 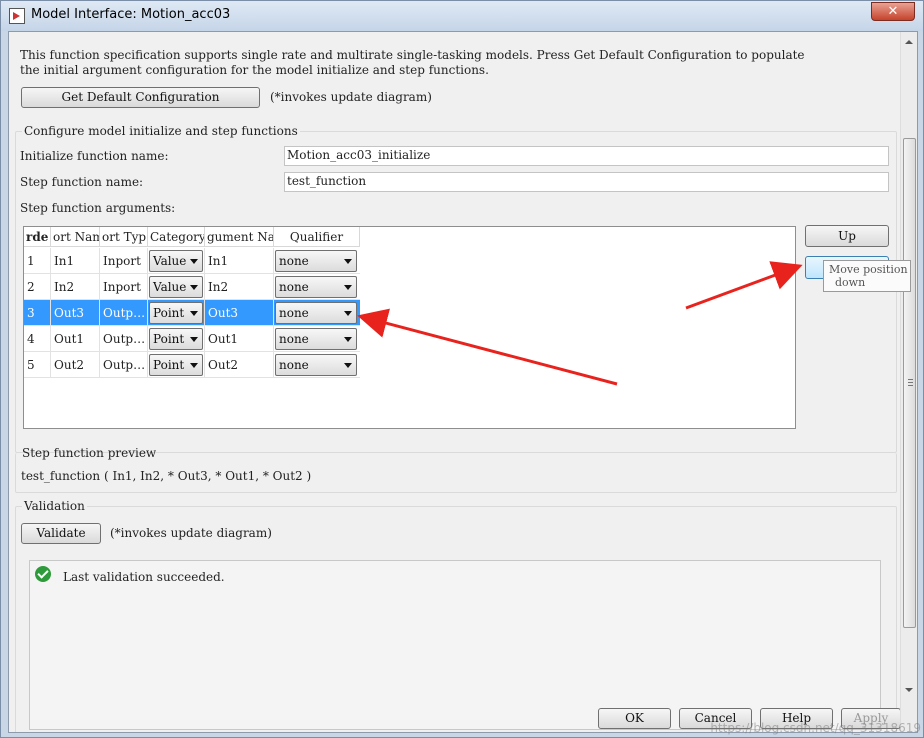 What do you see at coordinates (586, 156) in the screenshot?
I see `initialize-function-name-input: Motion_acc03_initialize` at bounding box center [586, 156].